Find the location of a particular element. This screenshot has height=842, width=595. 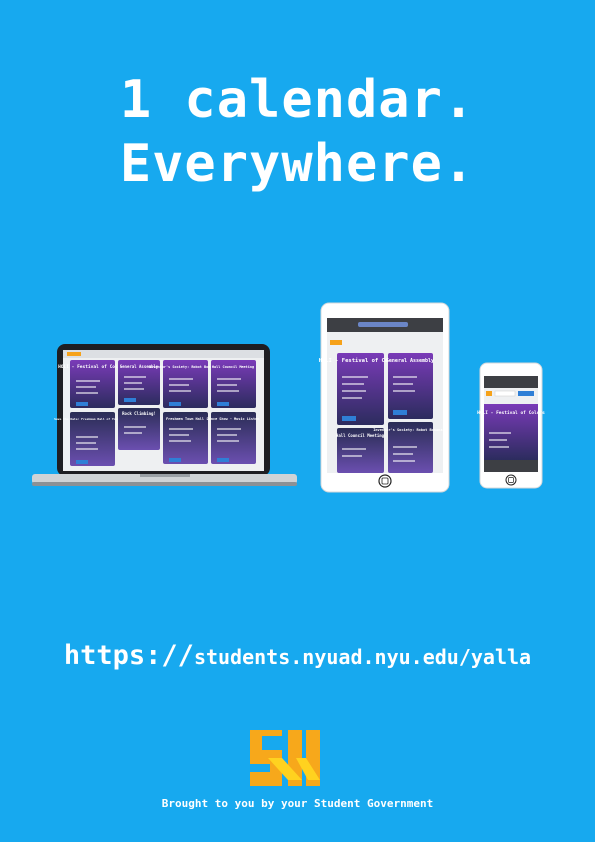

student-government-logo-icon is located at coordinates (285, 758).